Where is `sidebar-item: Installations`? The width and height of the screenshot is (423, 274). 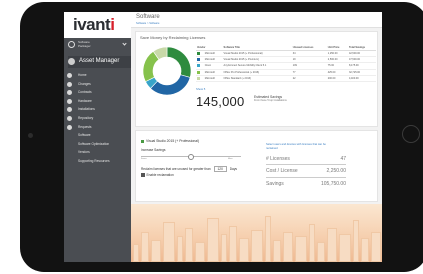 sidebar-item: Installations is located at coordinates (97, 109).